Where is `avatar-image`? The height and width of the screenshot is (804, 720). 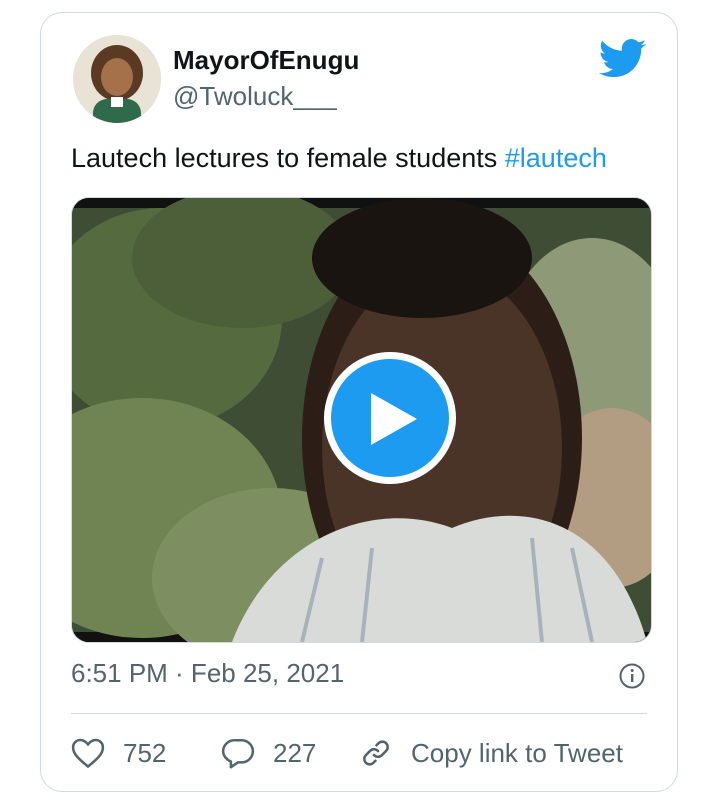
avatar-image is located at coordinates (117, 79).